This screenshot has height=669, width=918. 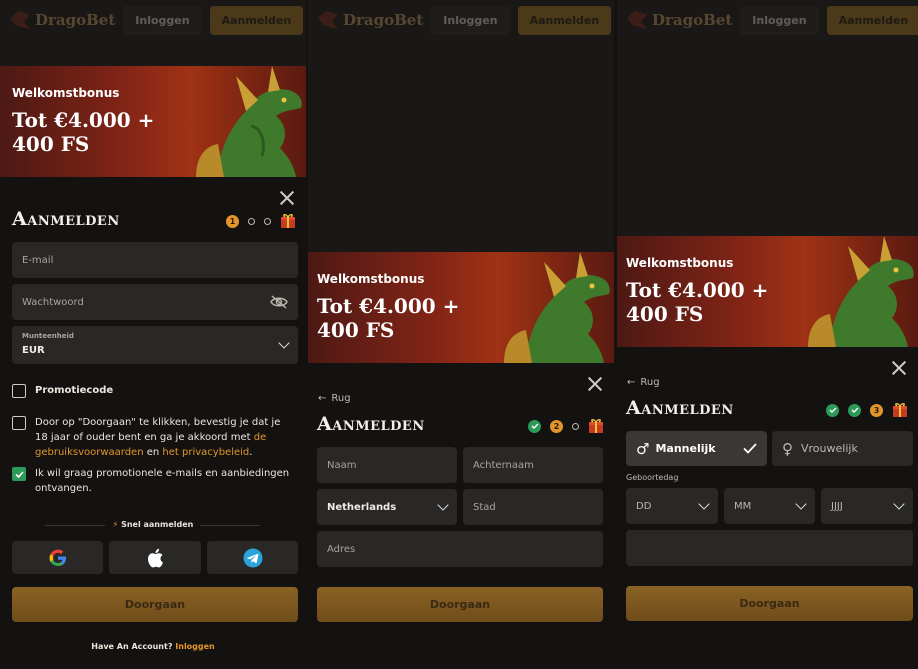 What do you see at coordinates (387, 465) in the screenshot?
I see `first-name-field: Naam` at bounding box center [387, 465].